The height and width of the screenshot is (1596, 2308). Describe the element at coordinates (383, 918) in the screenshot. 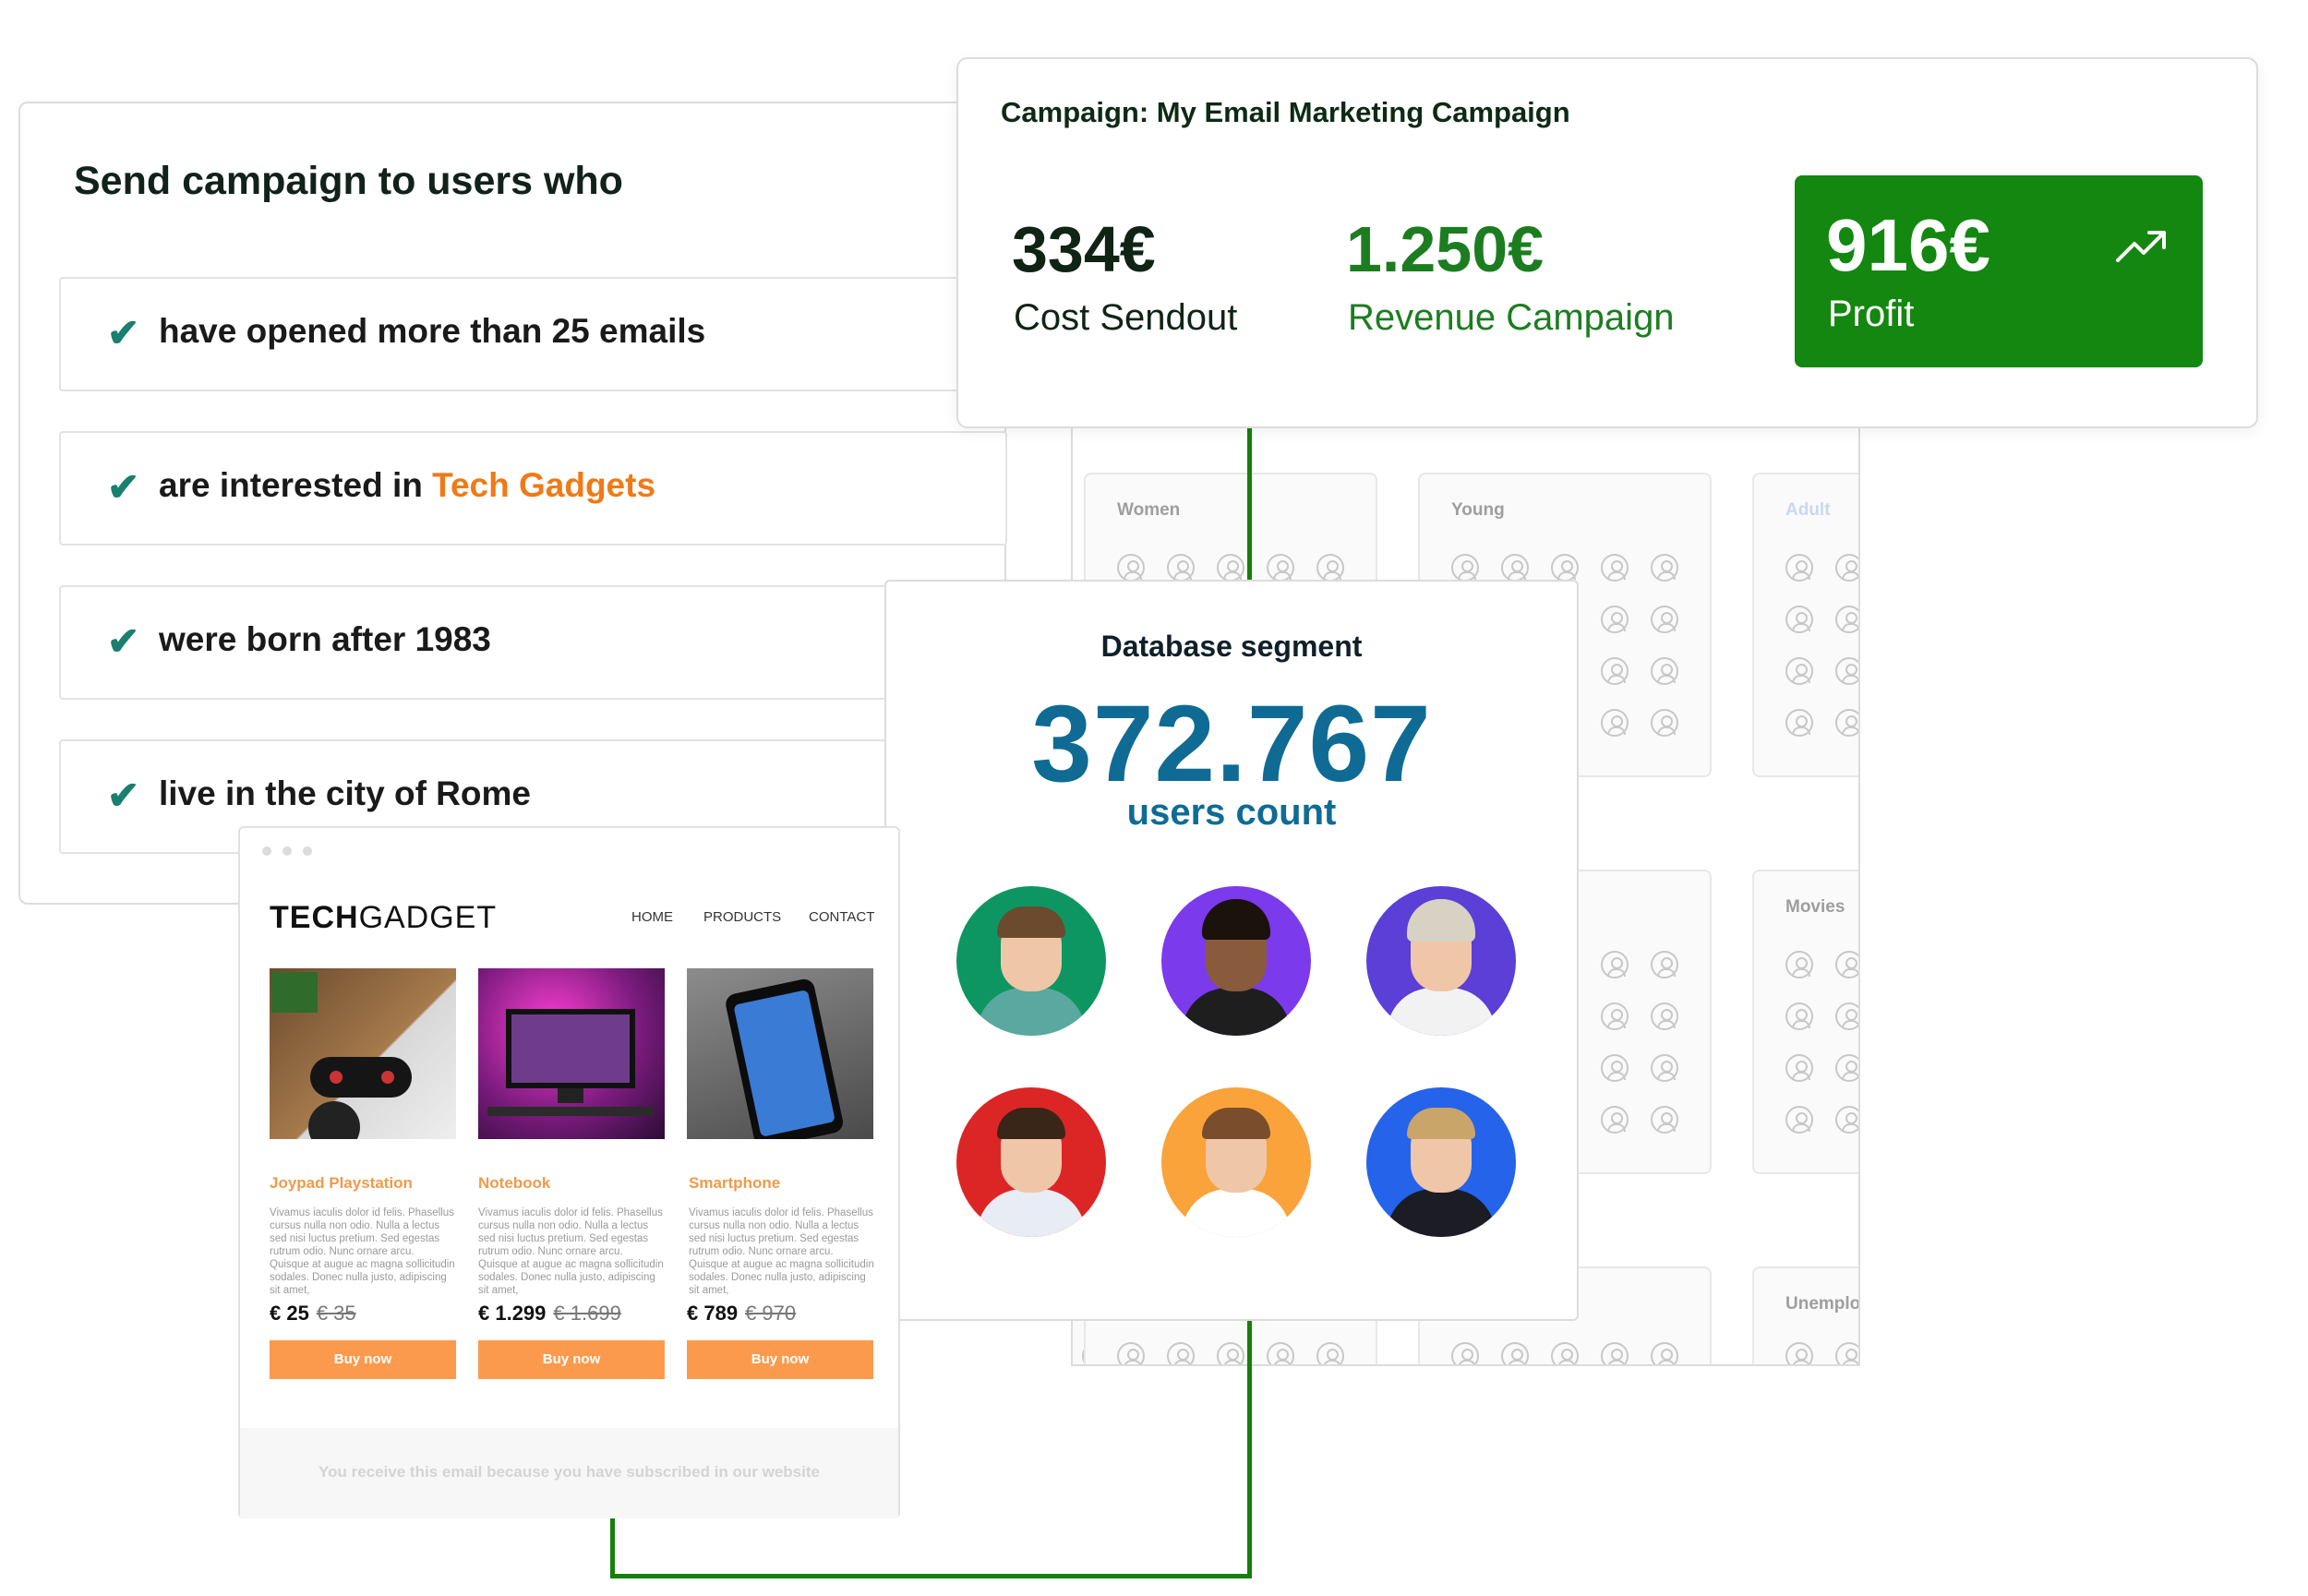

I see `techgadget-logo: TECHGADGET` at that location.